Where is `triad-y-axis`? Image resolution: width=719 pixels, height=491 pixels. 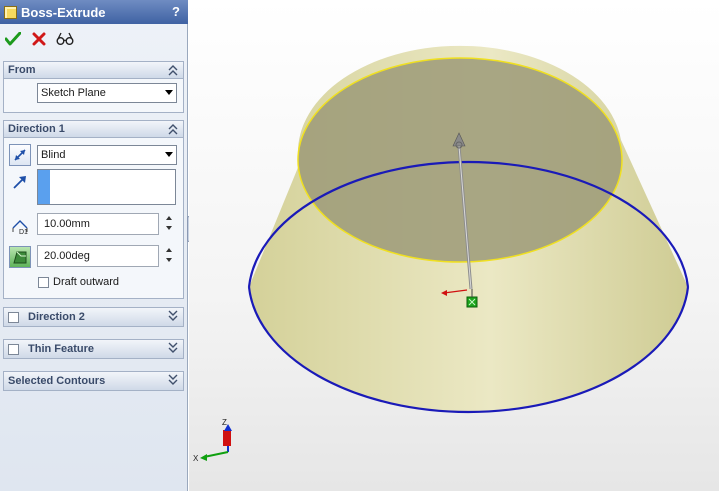
triad-y-axis is located at coordinates (216, 454).